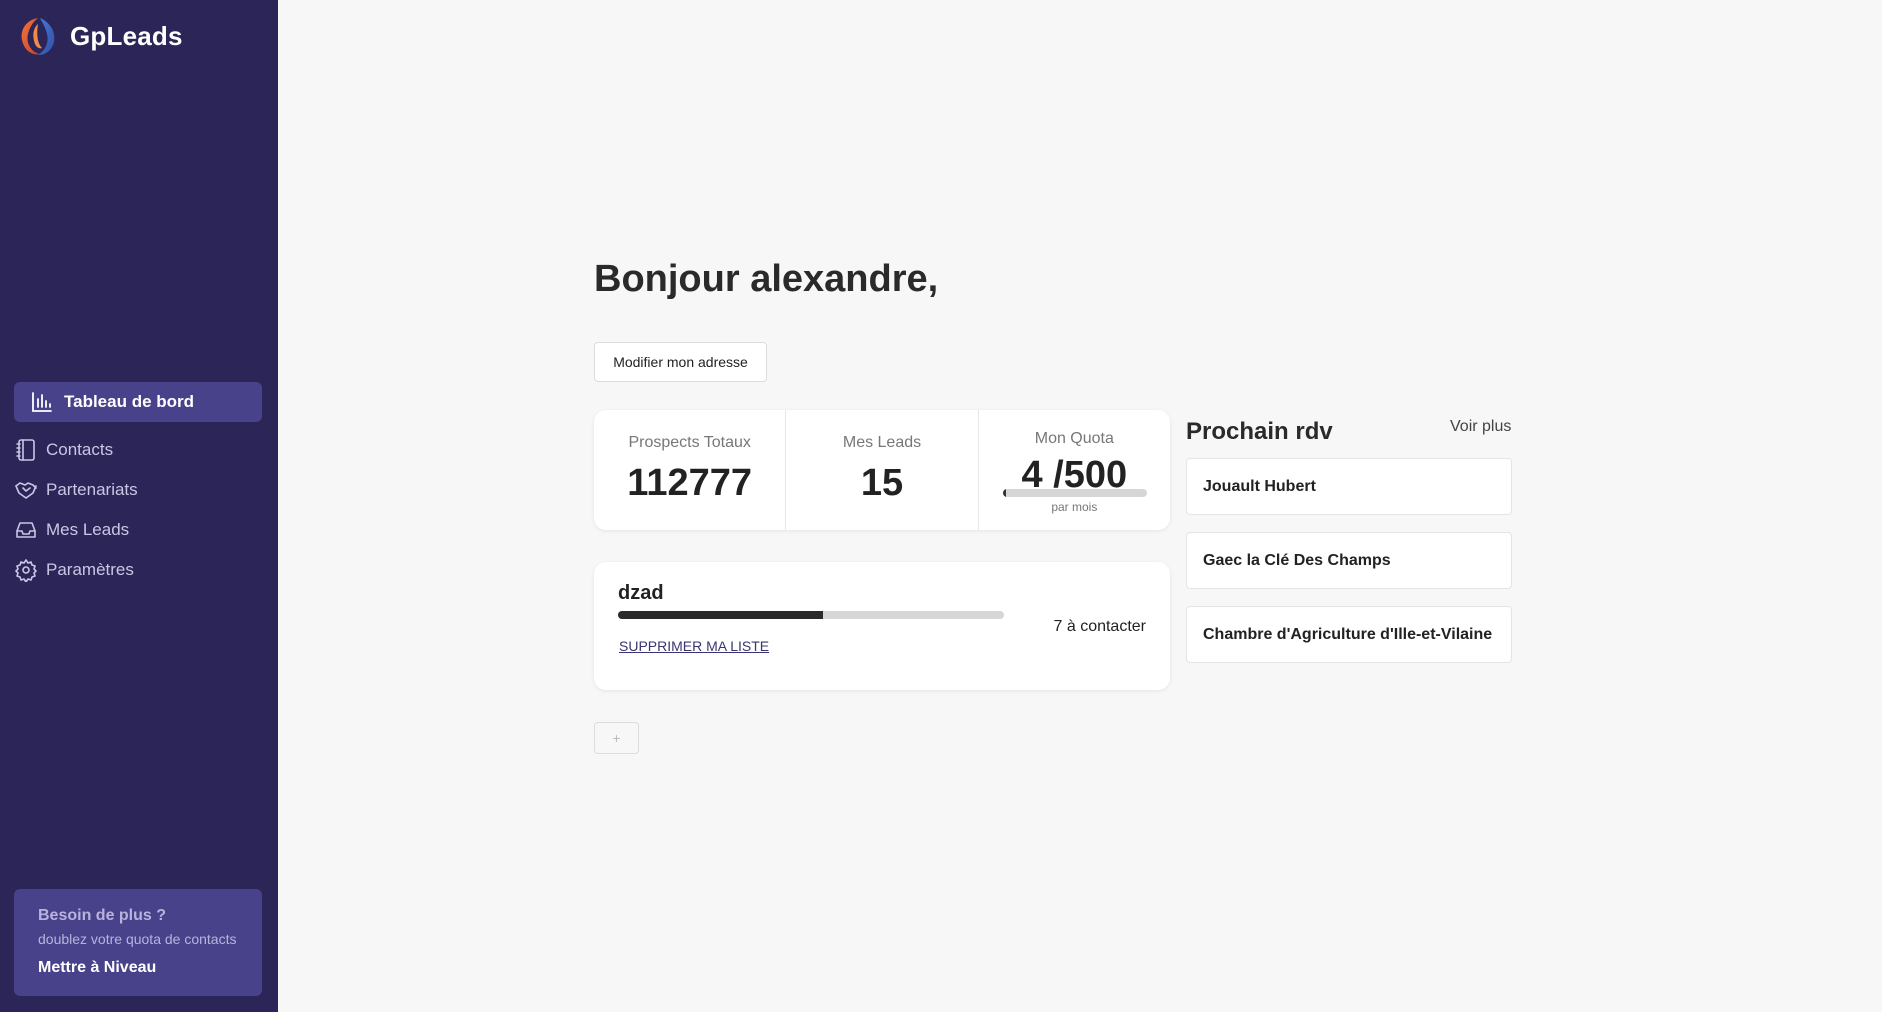 This screenshot has width=1882, height=1012. Describe the element at coordinates (1074, 507) in the screenshot. I see `quota-note: par mois` at that location.